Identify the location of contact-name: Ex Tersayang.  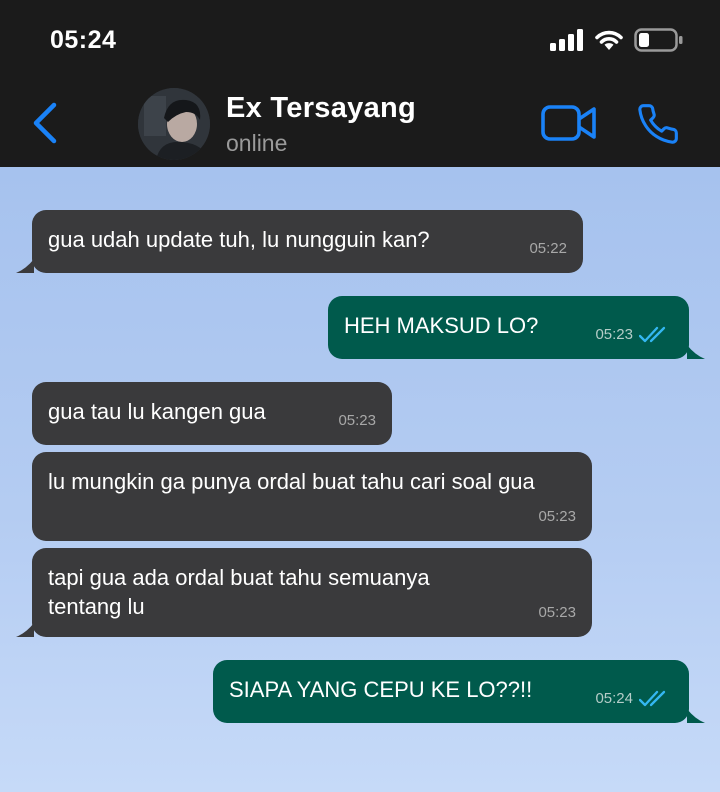
(321, 108).